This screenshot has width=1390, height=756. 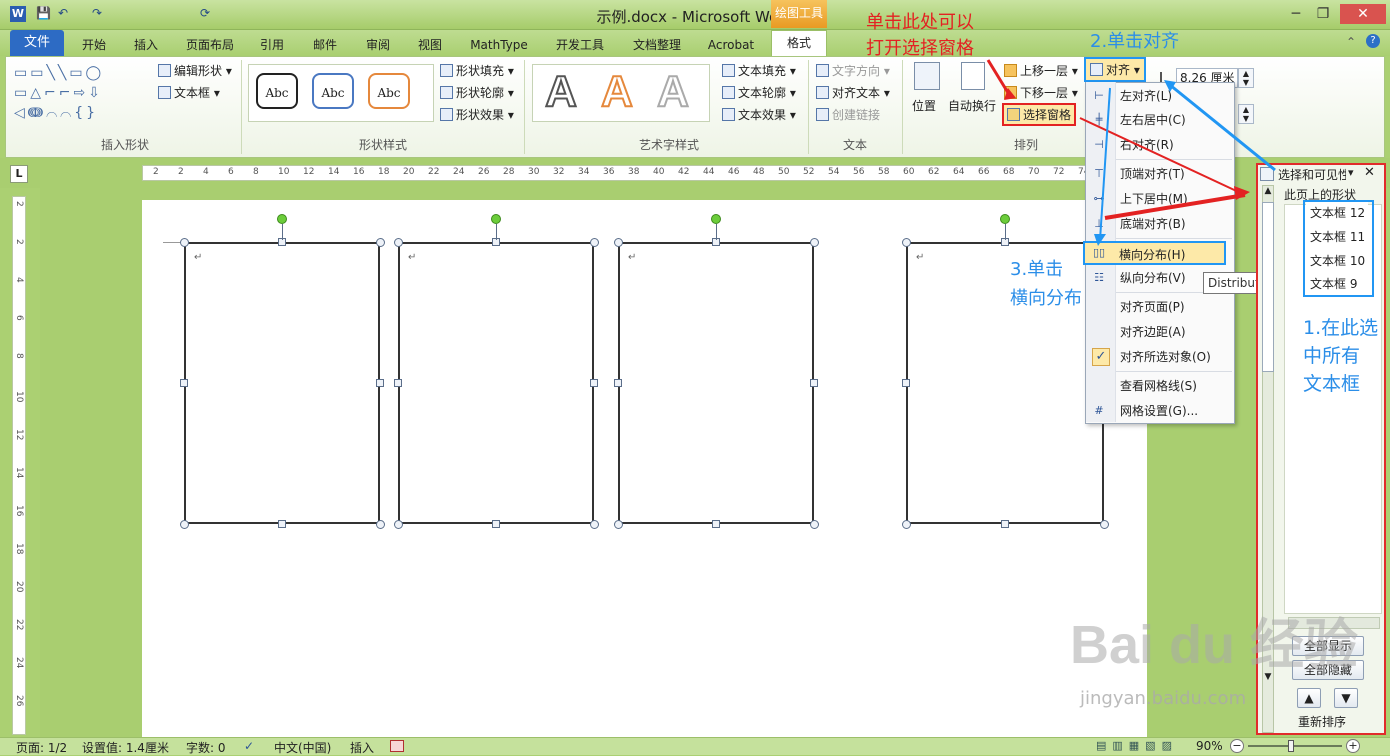 What do you see at coordinates (206, 747) in the screenshot?
I see `status-words: 字数: 0` at bounding box center [206, 747].